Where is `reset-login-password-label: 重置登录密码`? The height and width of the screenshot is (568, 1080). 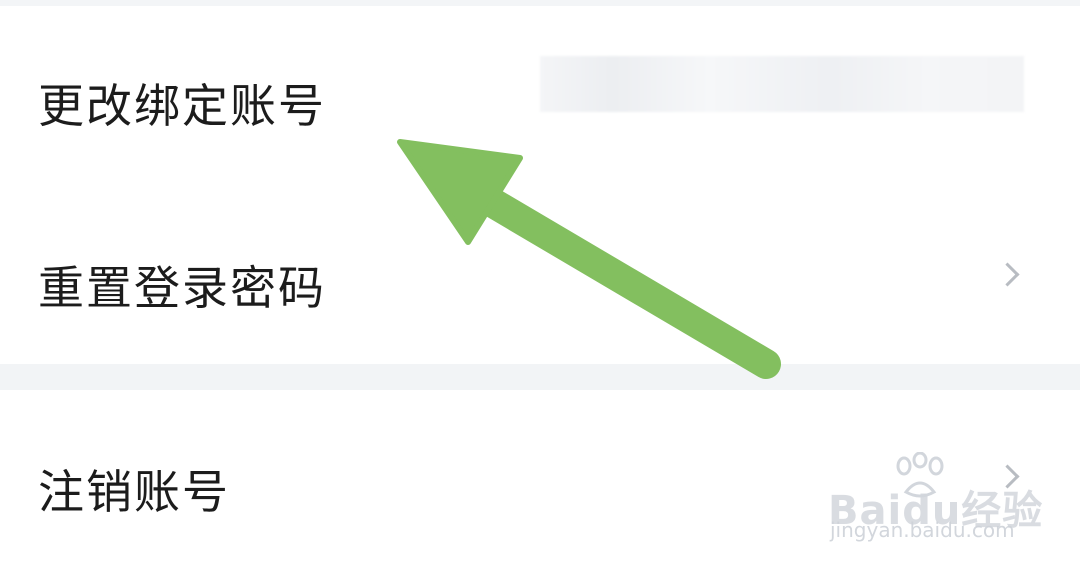
reset-login-password-label: 重置登录密码 is located at coordinates (182, 288).